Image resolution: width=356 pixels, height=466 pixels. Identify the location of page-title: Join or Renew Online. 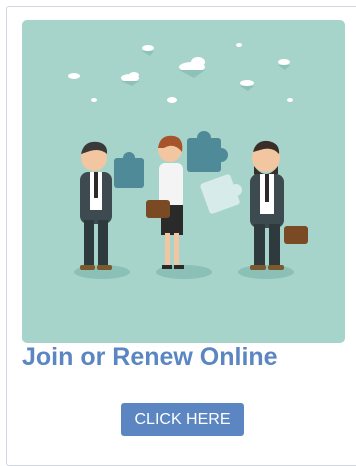
(150, 357).